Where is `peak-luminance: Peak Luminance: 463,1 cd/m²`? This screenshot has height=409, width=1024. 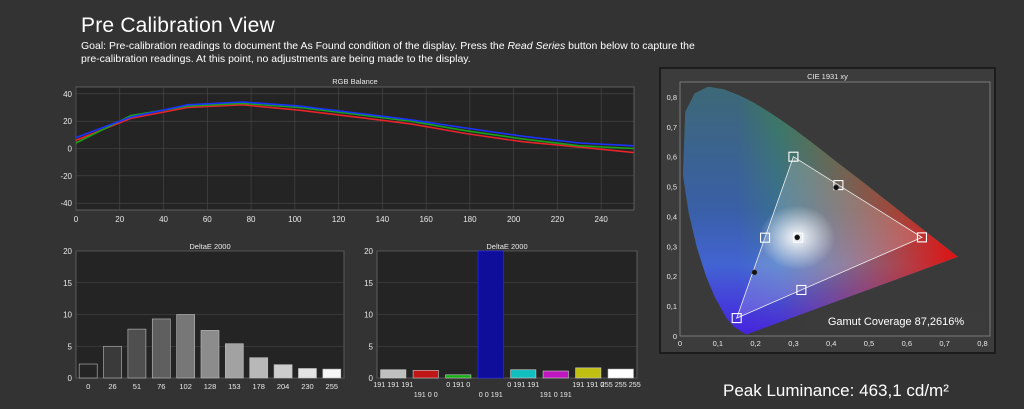
peak-luminance: Peak Luminance: 463,1 cd/m² is located at coordinates (836, 391).